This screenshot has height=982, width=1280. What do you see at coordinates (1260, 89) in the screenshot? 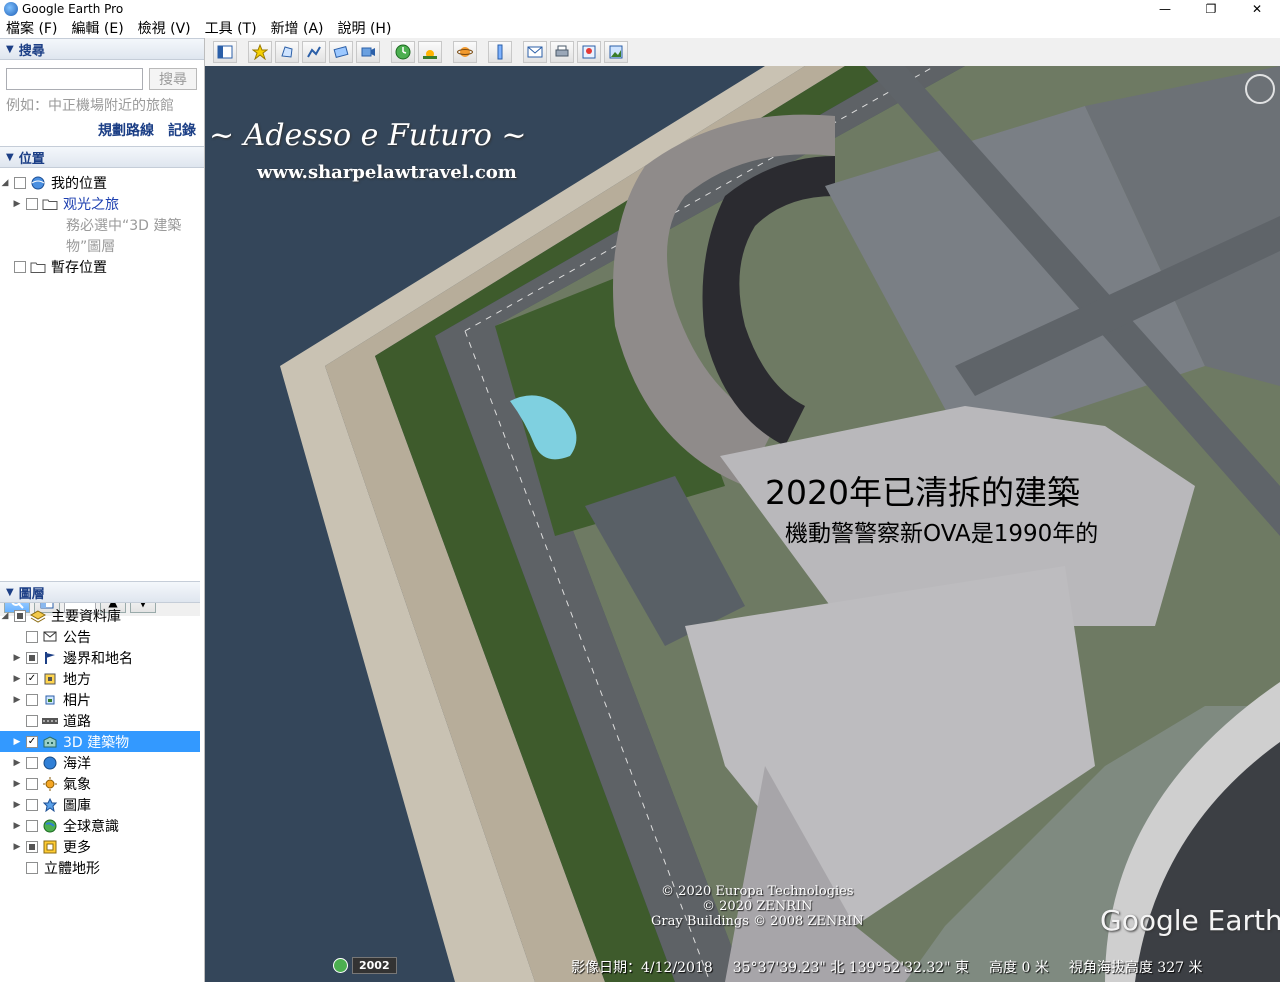
I see `compass-control` at bounding box center [1260, 89].